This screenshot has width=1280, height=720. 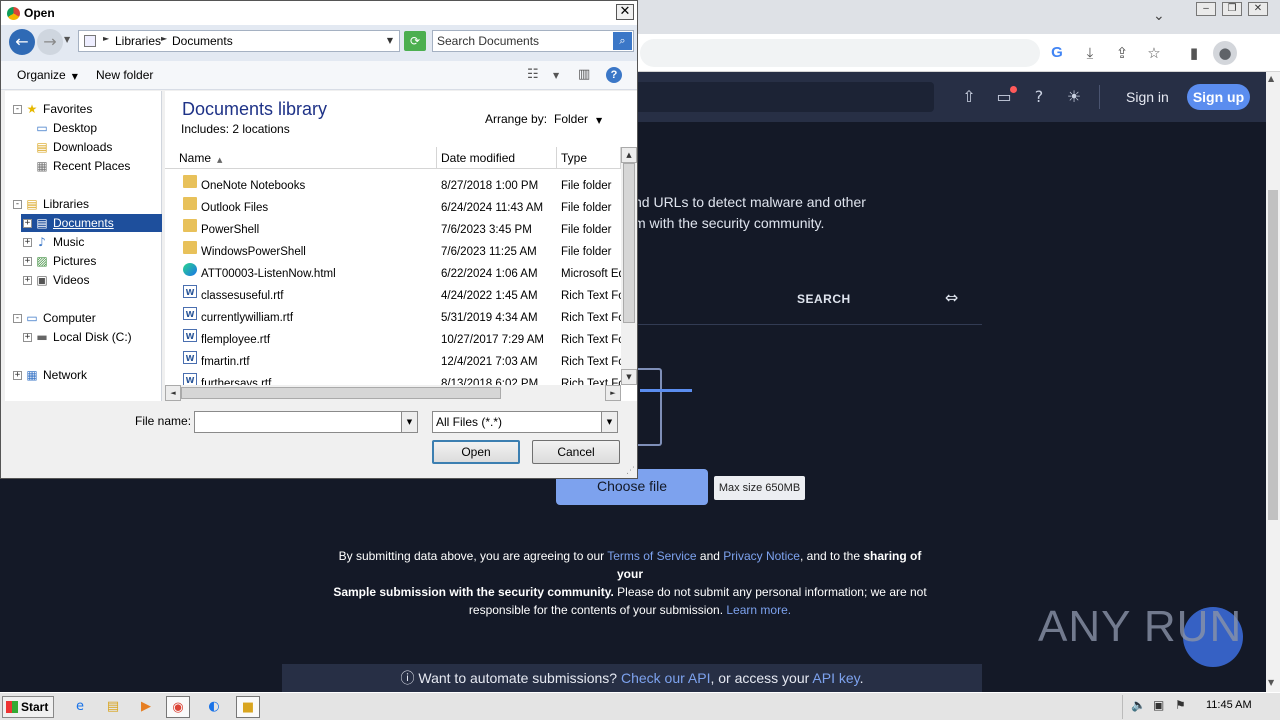 I want to click on profile-icon: ●, so click(x=1225, y=53).